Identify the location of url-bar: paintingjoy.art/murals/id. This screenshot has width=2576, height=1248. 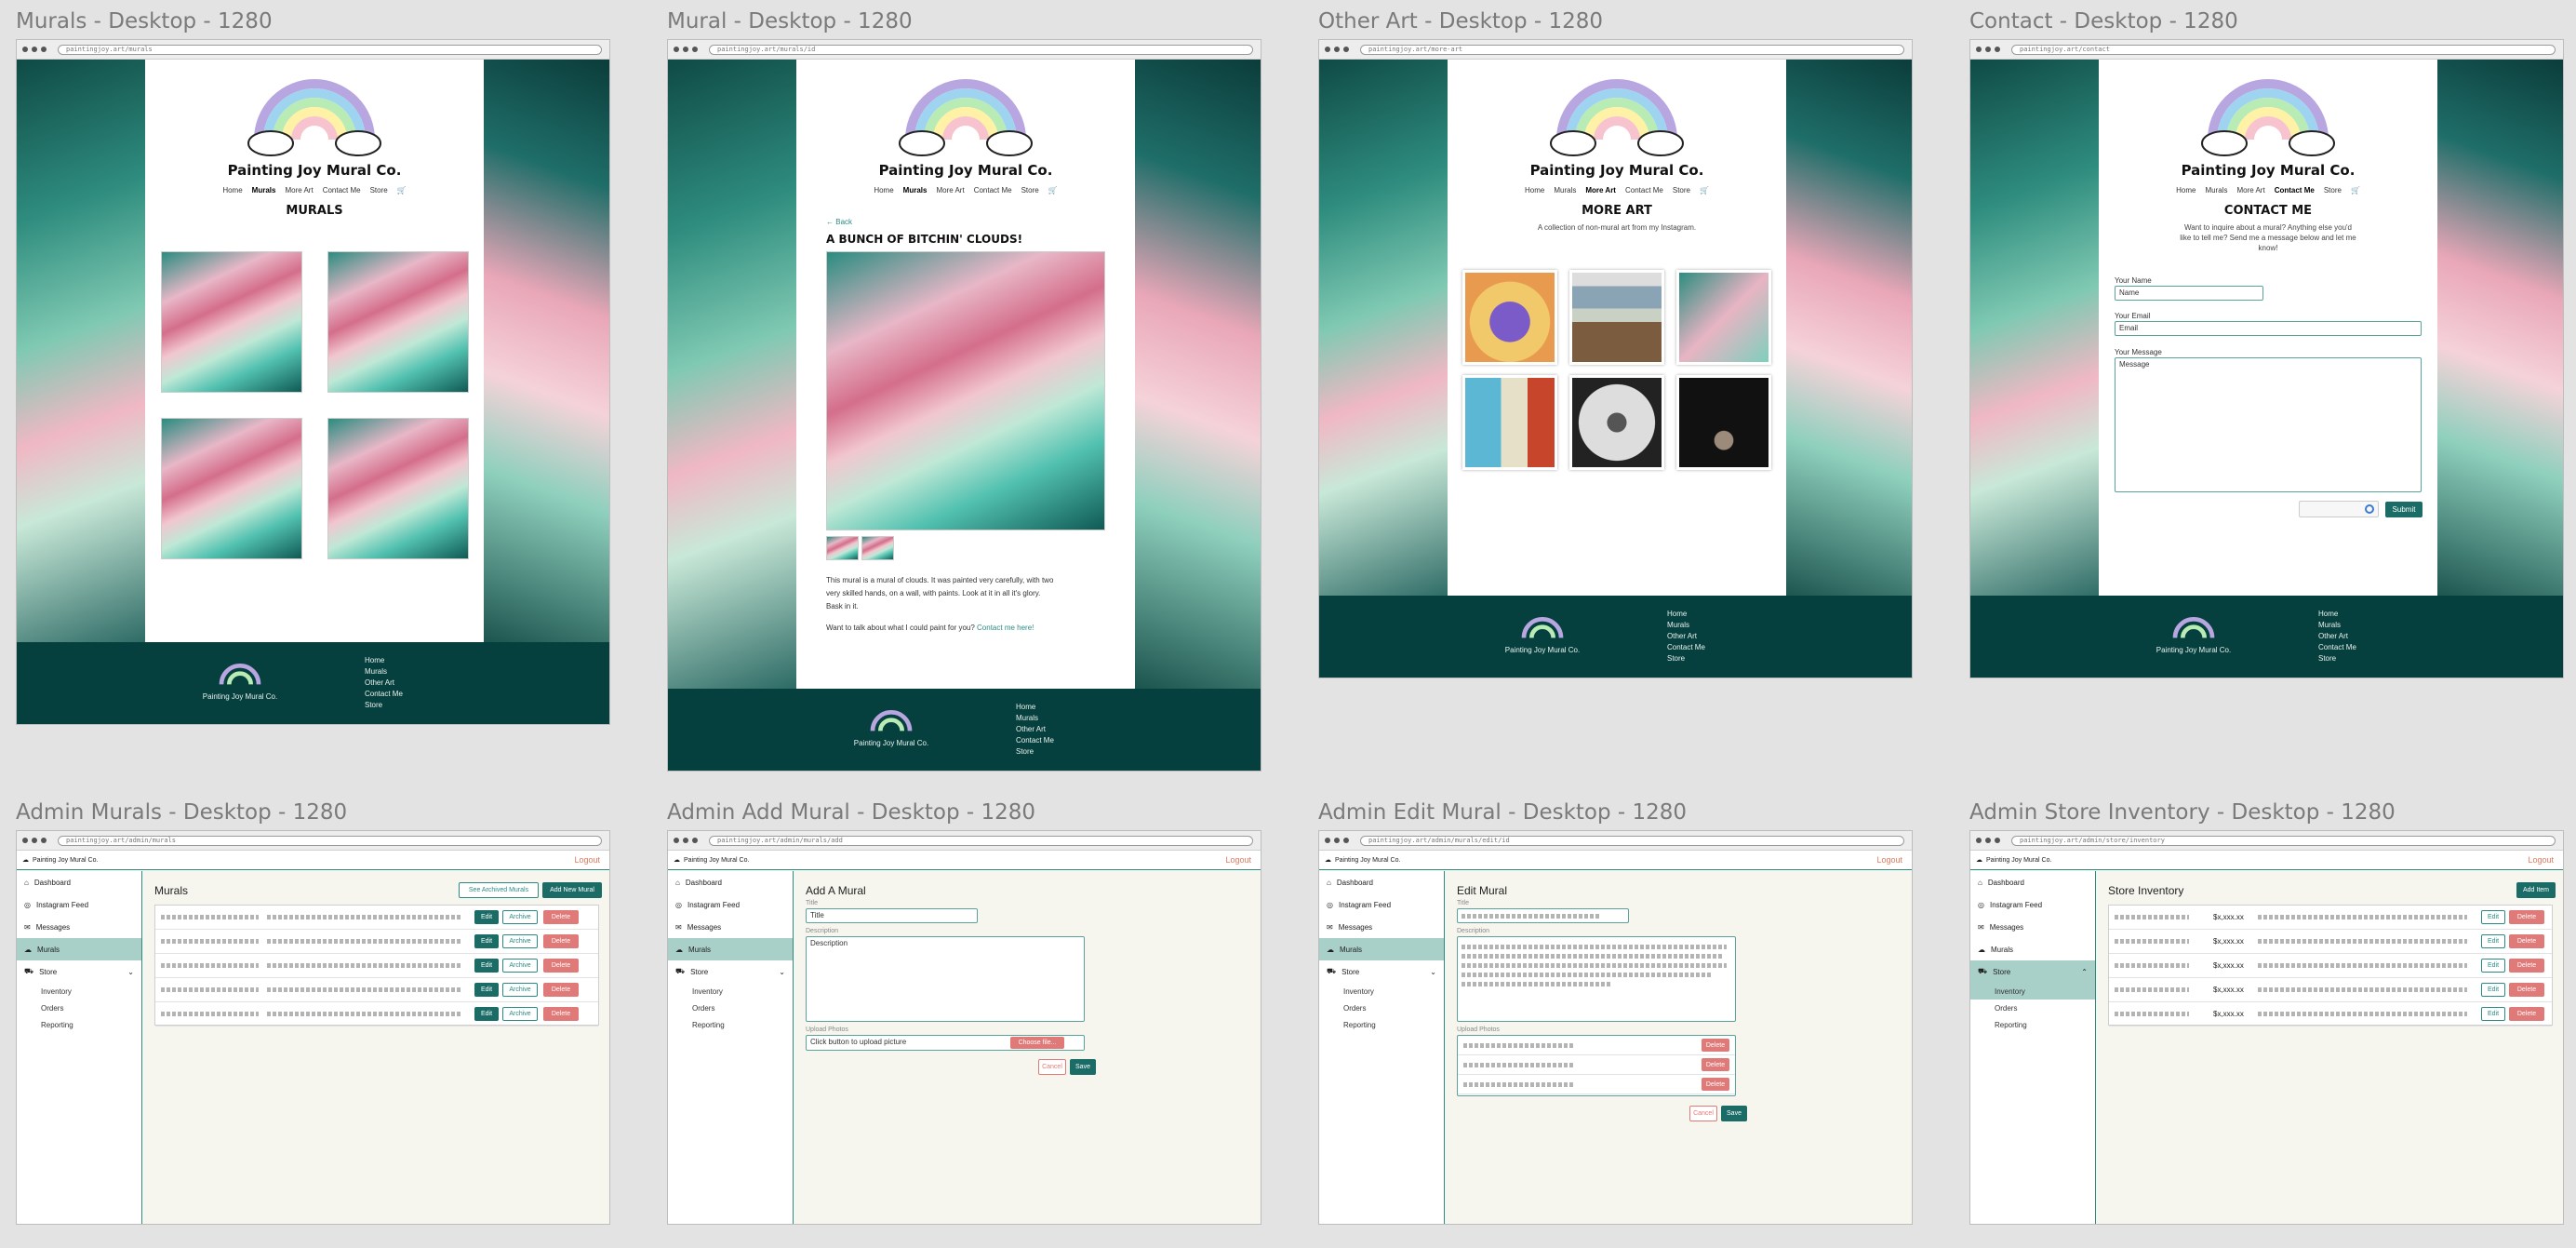
(981, 49).